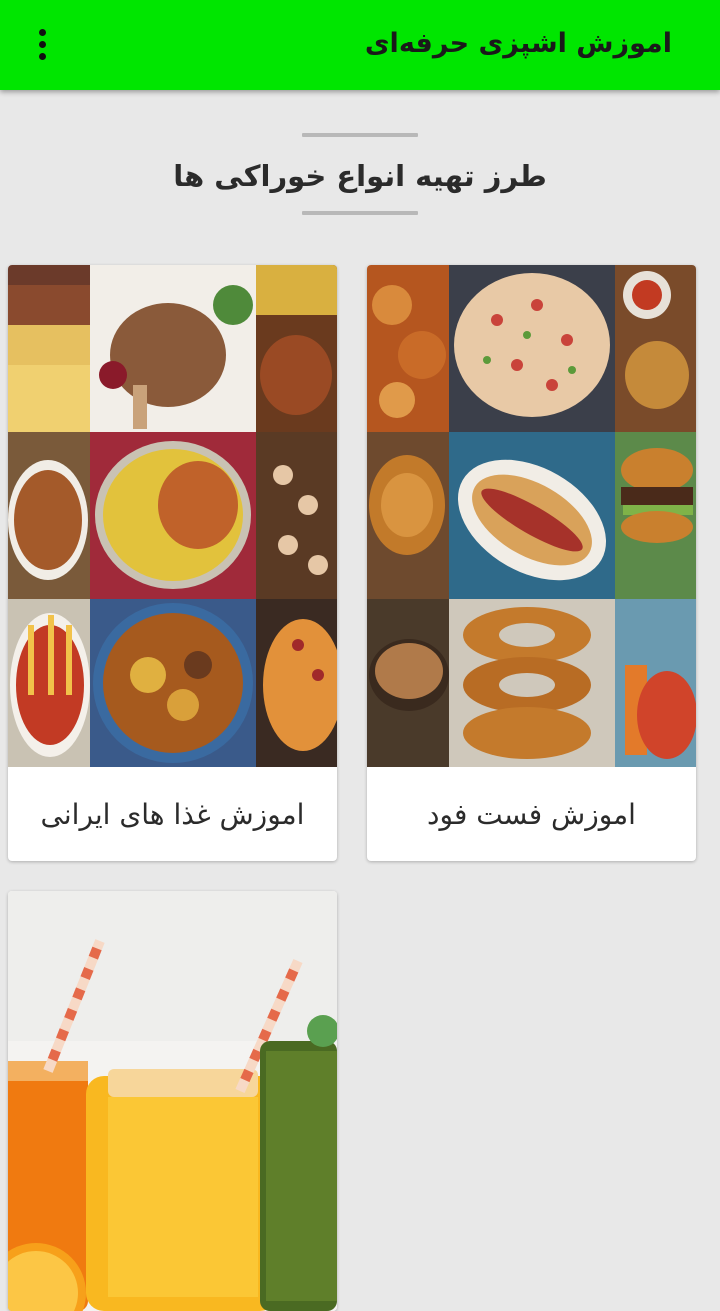 Image resolution: width=720 pixels, height=1311 pixels. Describe the element at coordinates (172, 814) in the screenshot. I see `card-label-iranian-food: اموزش غذا های ایرانی` at that location.